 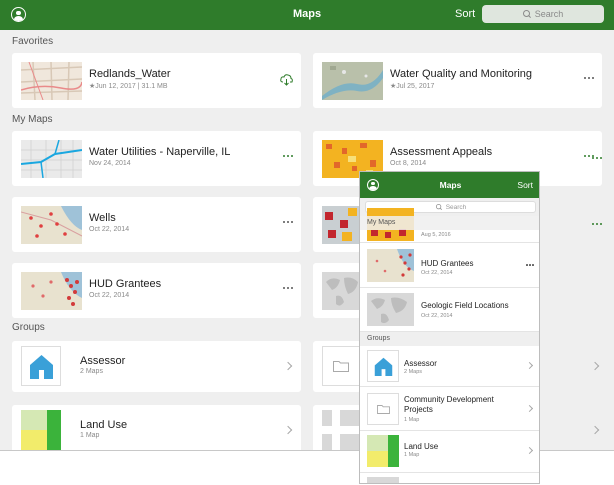 I want to click on group-card: Assessor 2 Maps, so click(x=156, y=366).